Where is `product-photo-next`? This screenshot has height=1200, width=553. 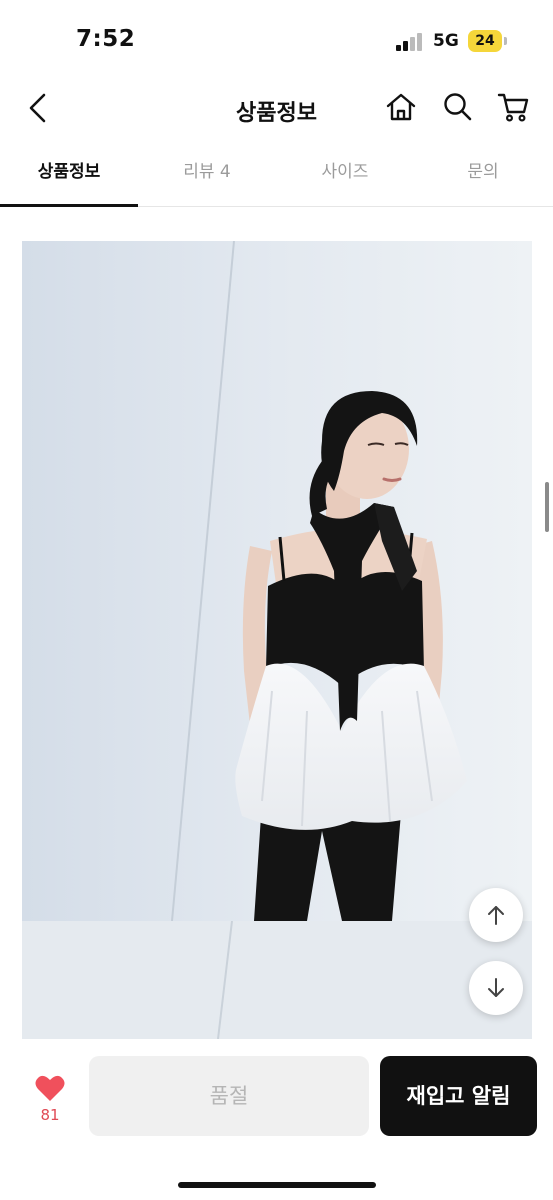
product-photo-next is located at coordinates (277, 980).